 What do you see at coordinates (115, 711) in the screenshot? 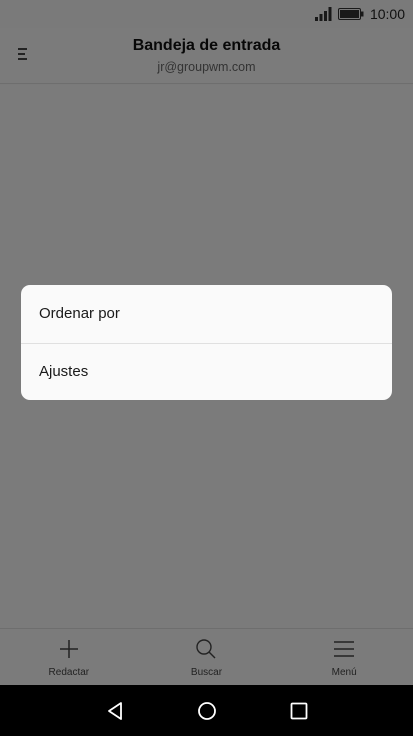
I see `back-icon` at bounding box center [115, 711].